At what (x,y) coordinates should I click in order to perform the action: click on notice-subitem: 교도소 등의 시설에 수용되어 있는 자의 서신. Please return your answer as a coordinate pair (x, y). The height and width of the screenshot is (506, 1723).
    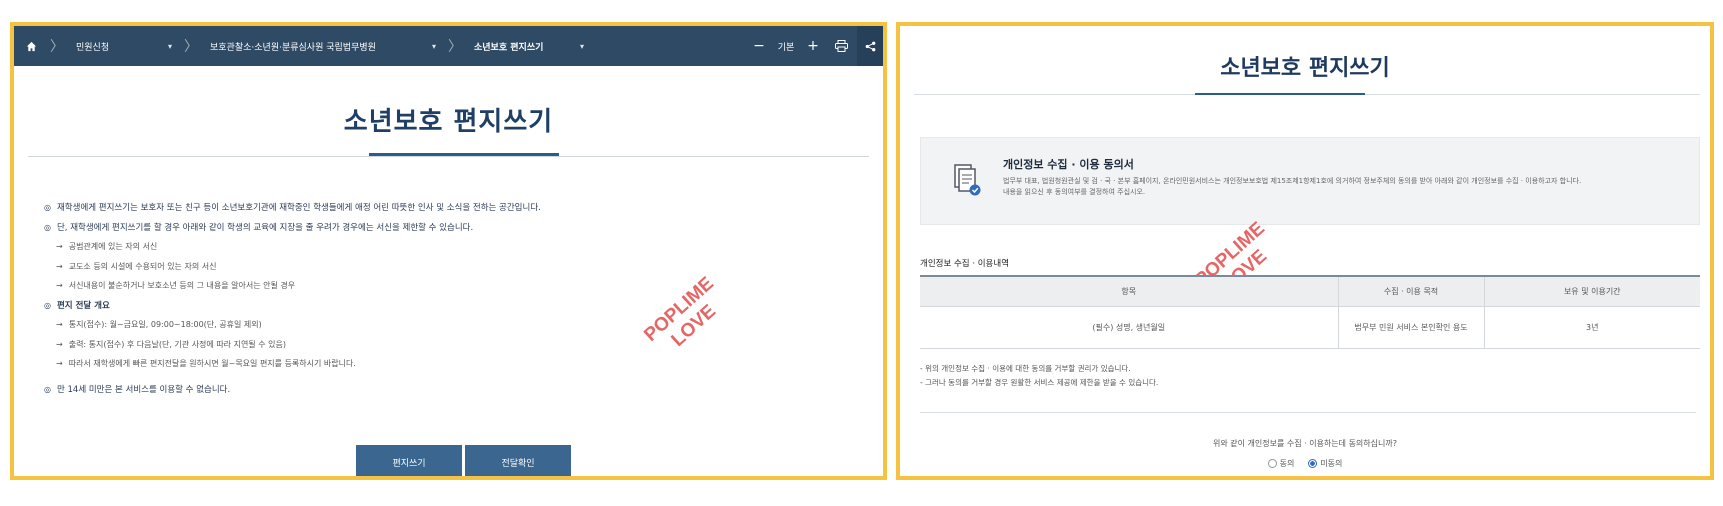
    Looking at the image, I should click on (434, 267).